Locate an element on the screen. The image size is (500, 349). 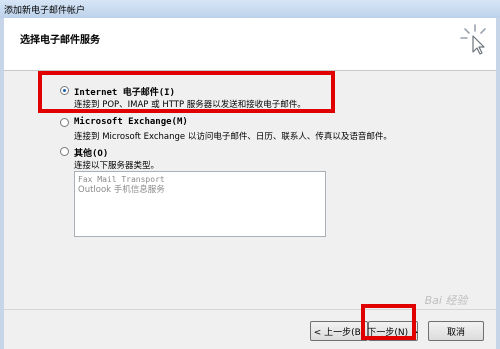
list-item: Fax Mail Transport is located at coordinates (200, 179).